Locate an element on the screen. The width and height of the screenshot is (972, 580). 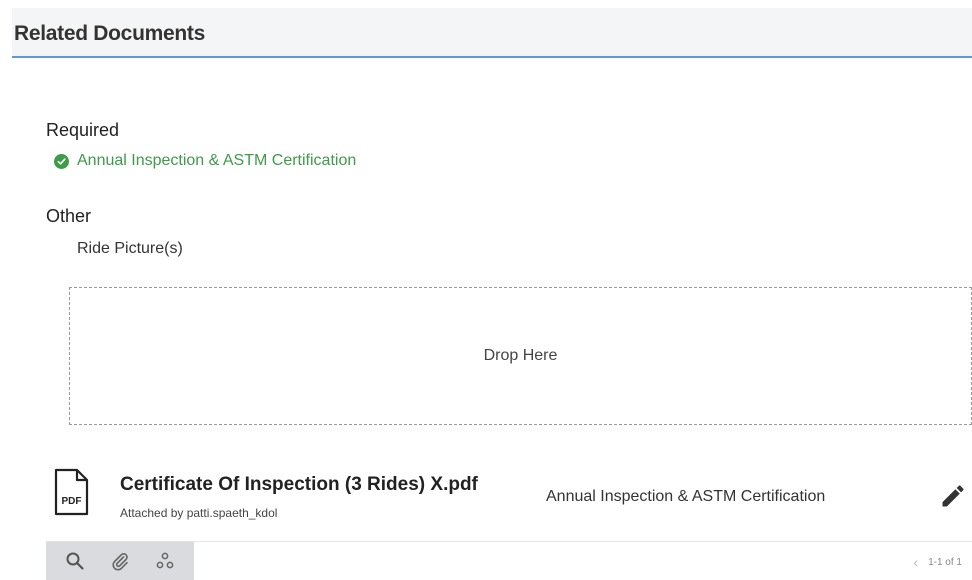
attachment-attached-by: Attached by patti.spaeth_kdol is located at coordinates (199, 513).